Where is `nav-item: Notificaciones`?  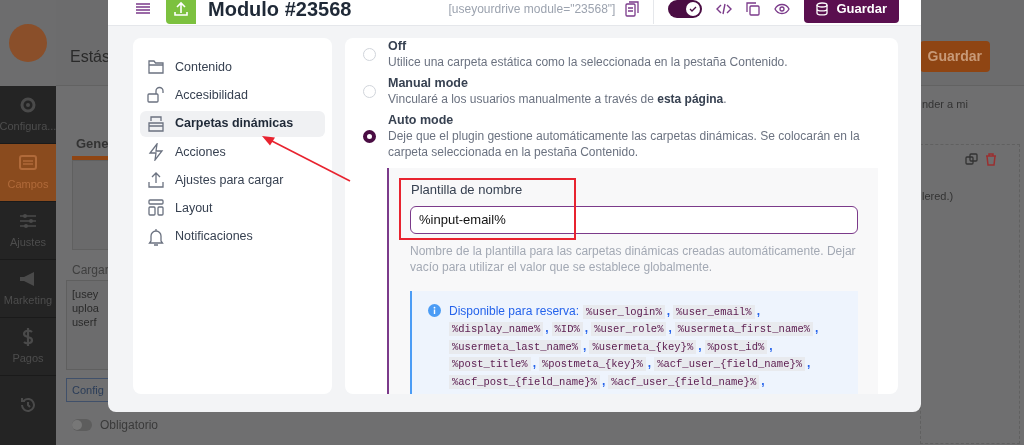 nav-item: Notificaciones is located at coordinates (232, 236).